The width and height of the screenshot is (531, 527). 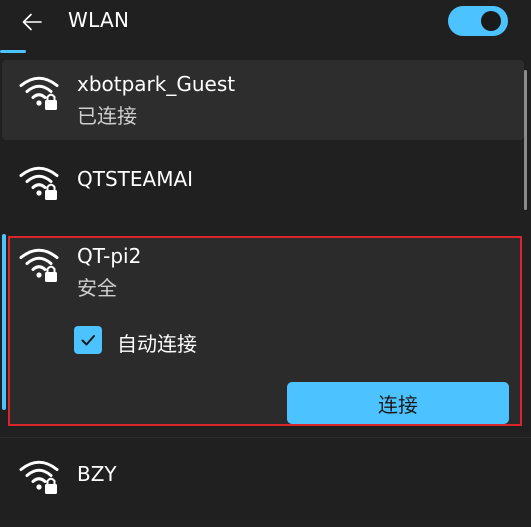 I want to click on arrow-left-icon, so click(x=32, y=22).